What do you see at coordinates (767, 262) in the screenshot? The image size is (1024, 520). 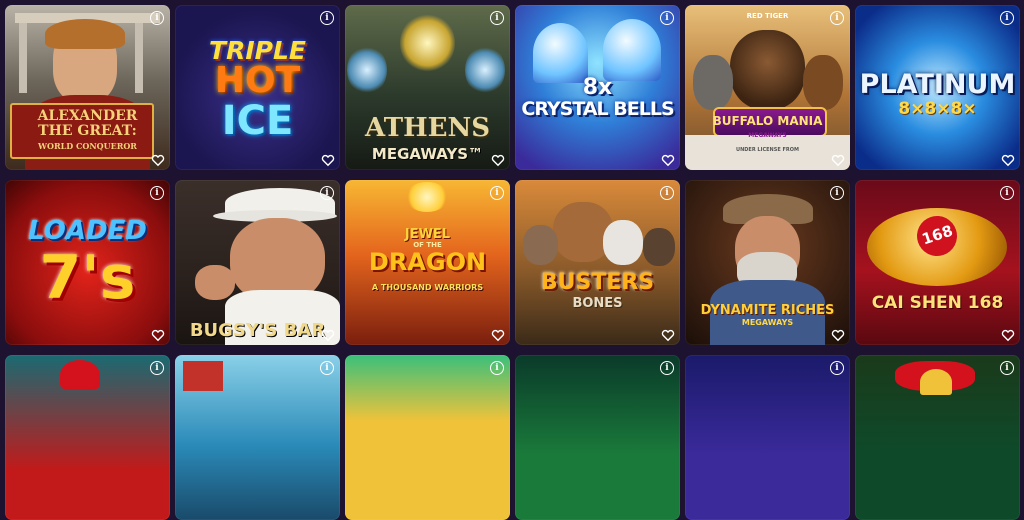 I see `game-tile-dynamite-riches: DYNAMITE RICHES MEGAWAYS i` at bounding box center [767, 262].